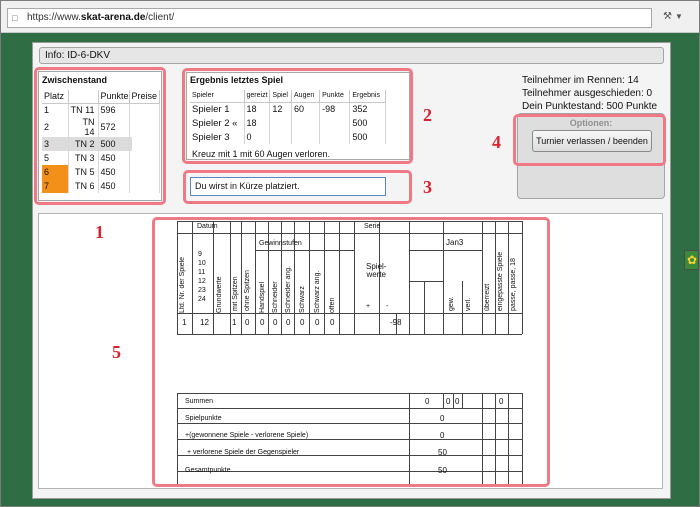 The image size is (700, 507). What do you see at coordinates (116, 352) in the screenshot?
I see `annotation-label-5: 5` at bounding box center [116, 352].